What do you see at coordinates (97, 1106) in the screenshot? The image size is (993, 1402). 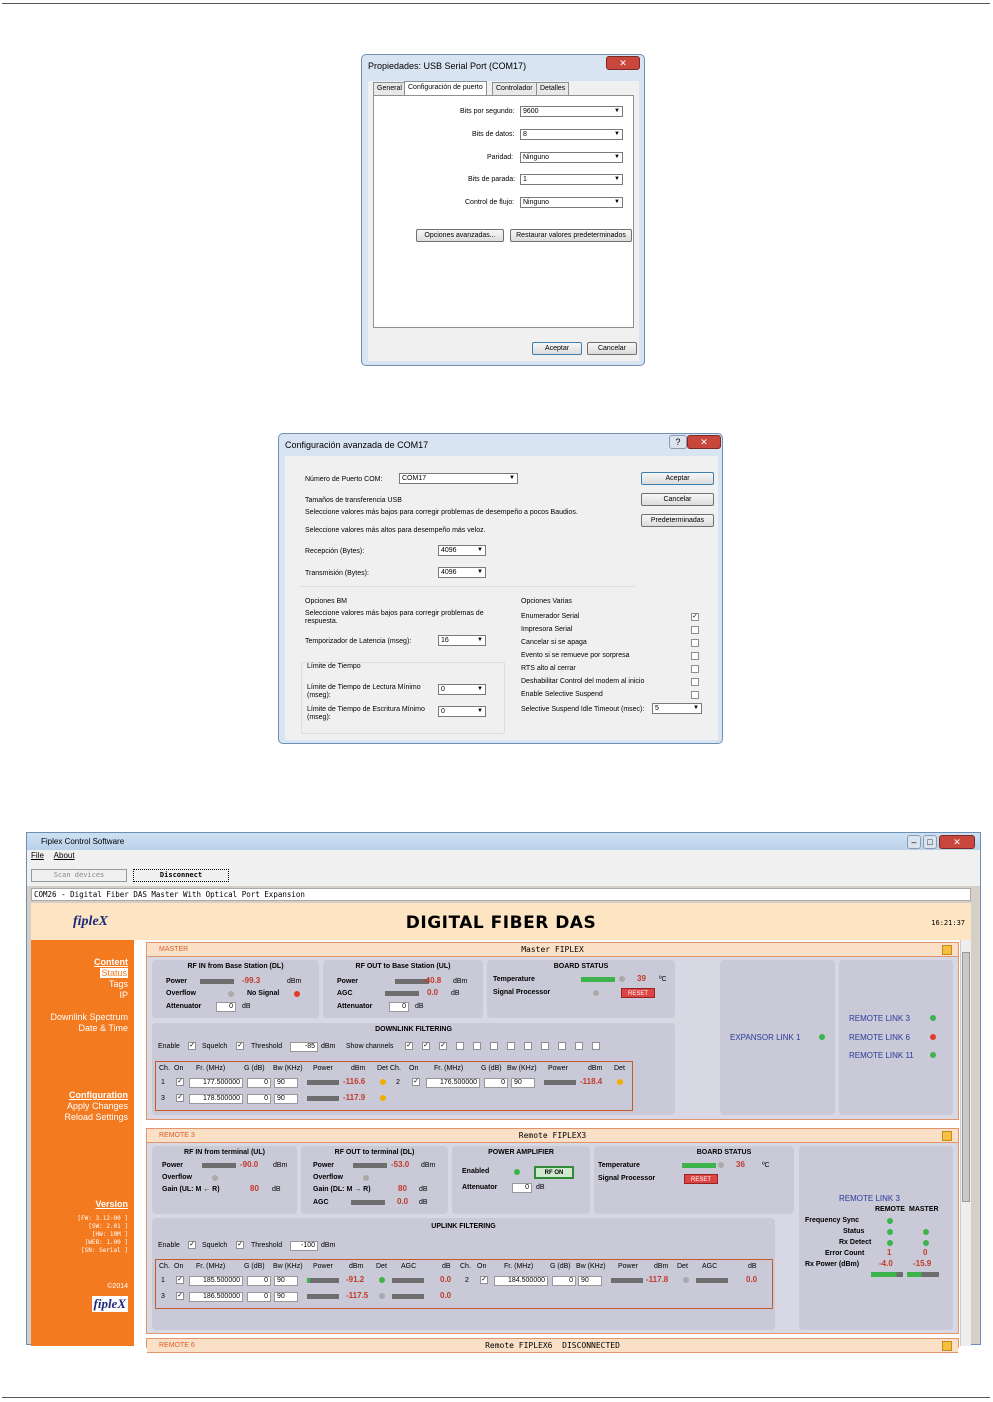 I see `sidebar-item-apply: Apply Changes` at bounding box center [97, 1106].